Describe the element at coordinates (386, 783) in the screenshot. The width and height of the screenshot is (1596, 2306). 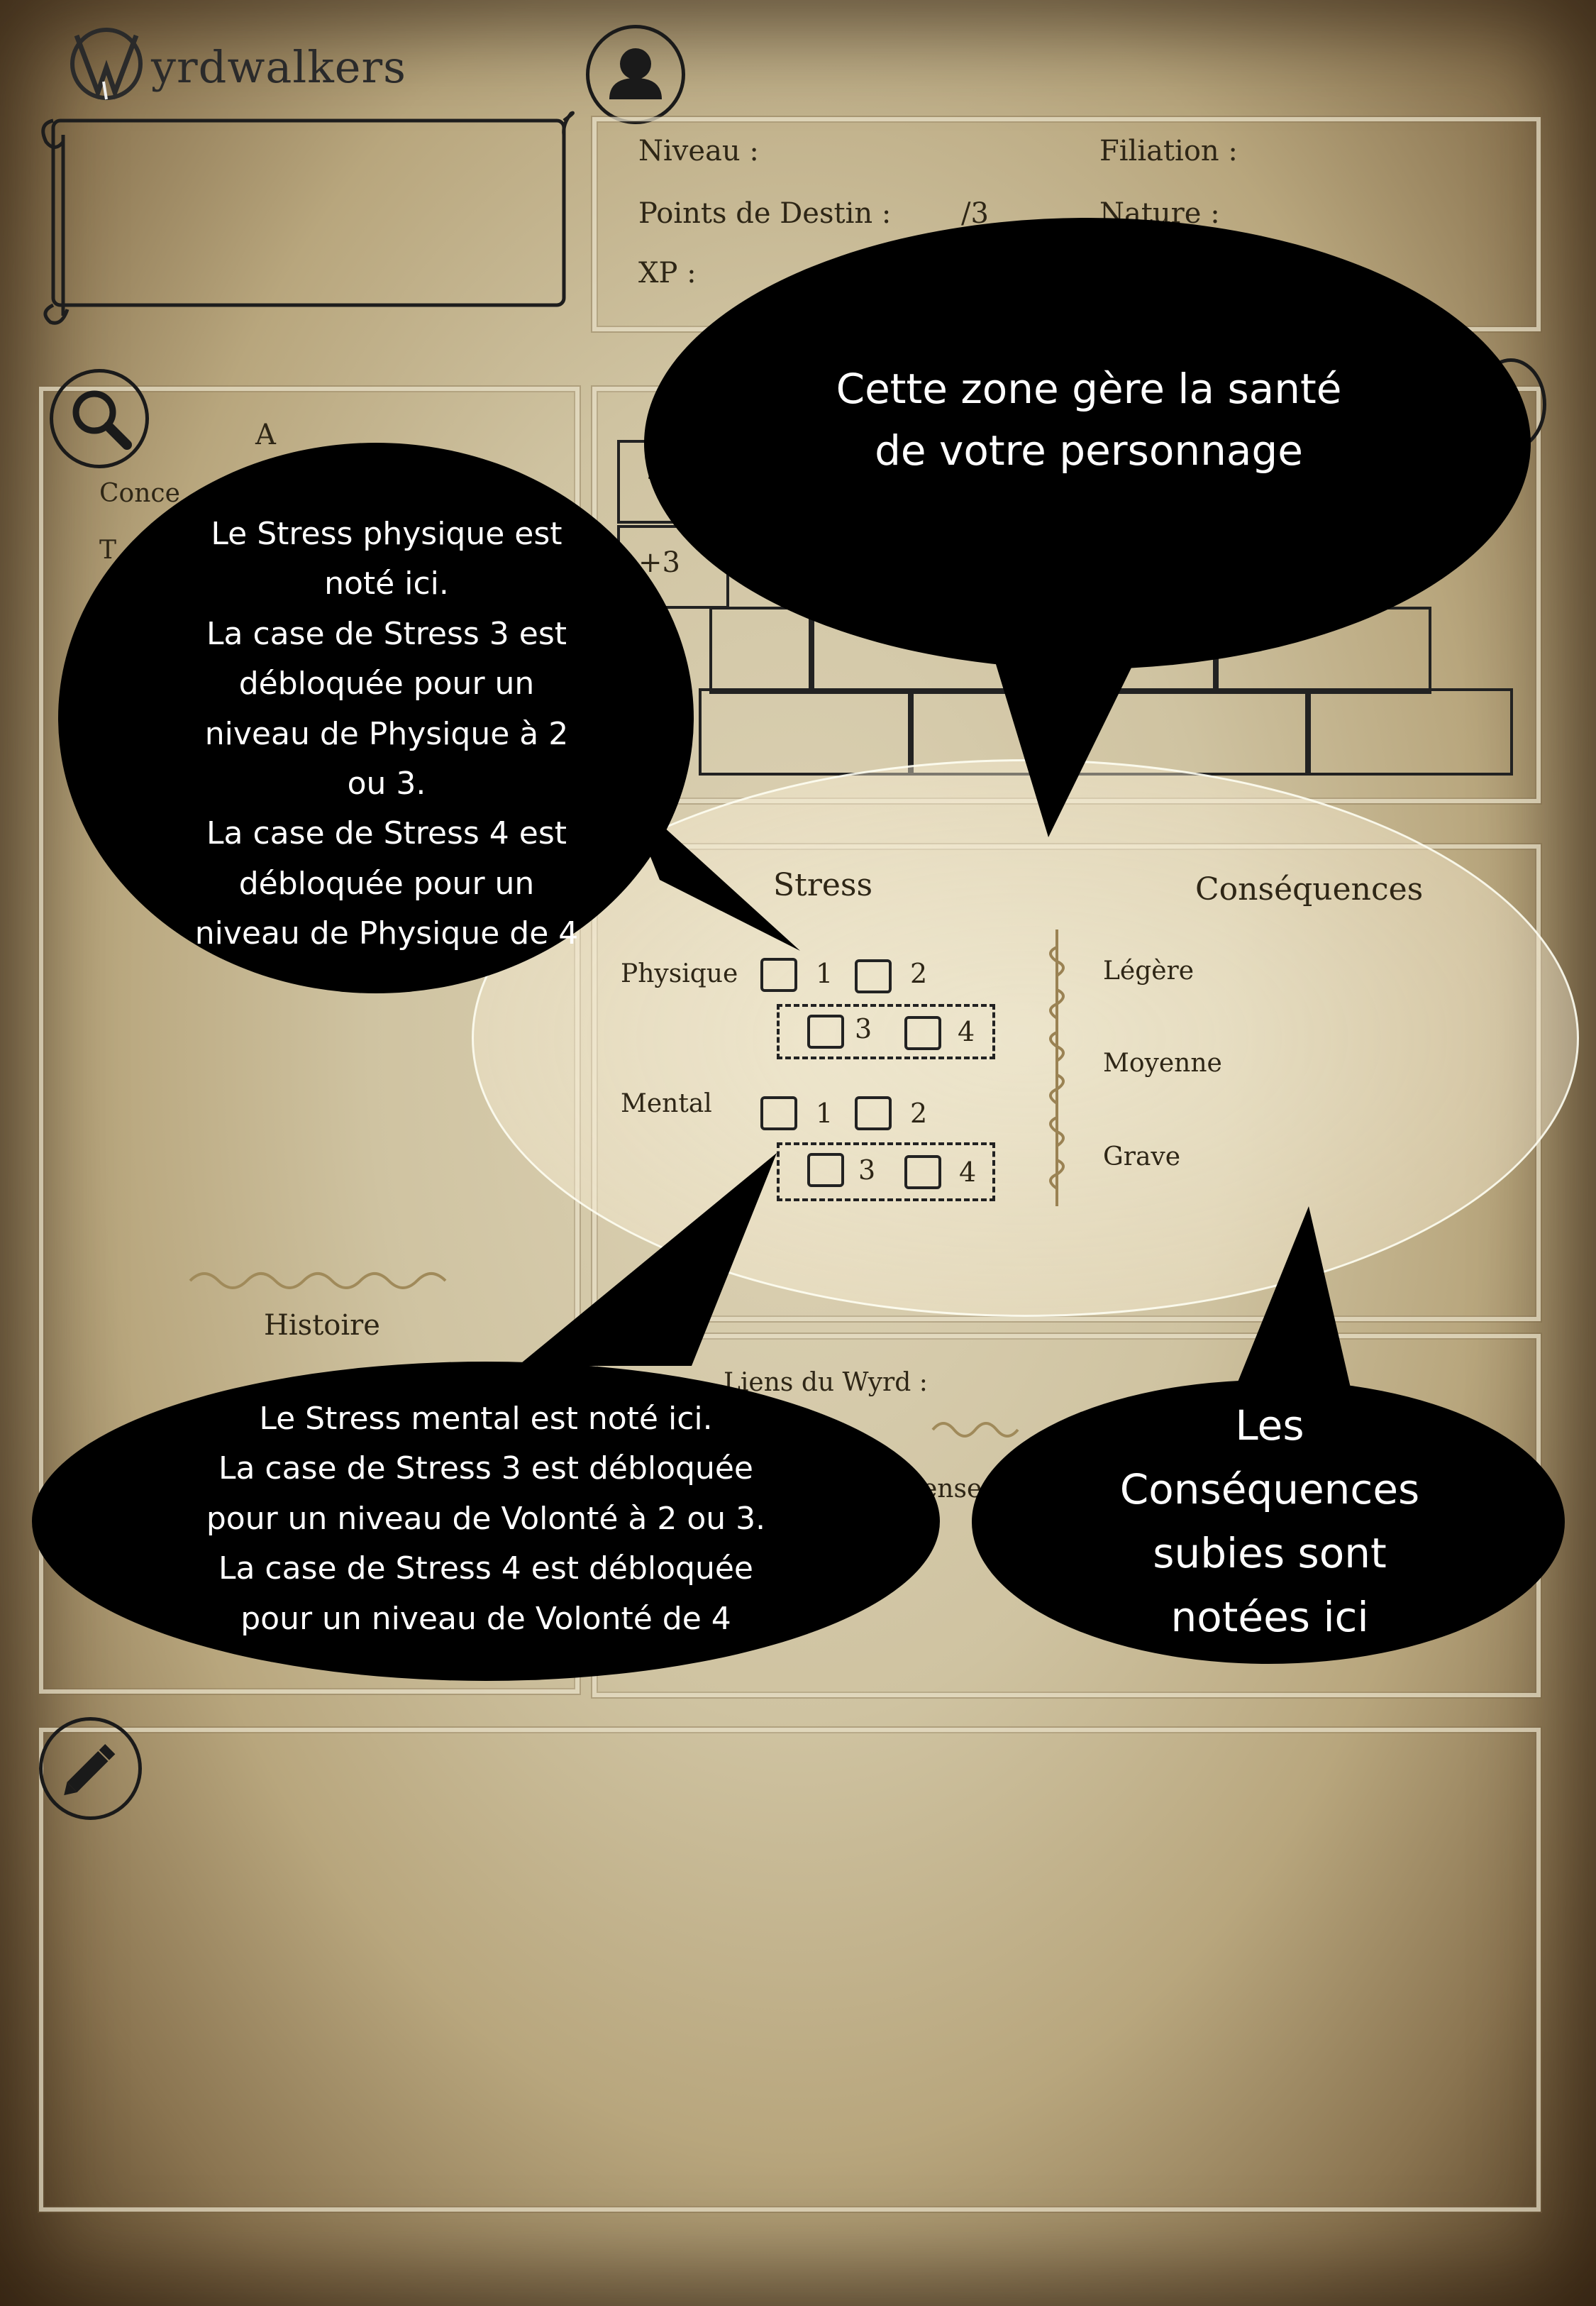
I see `physique-line-6: ou 3.` at that location.